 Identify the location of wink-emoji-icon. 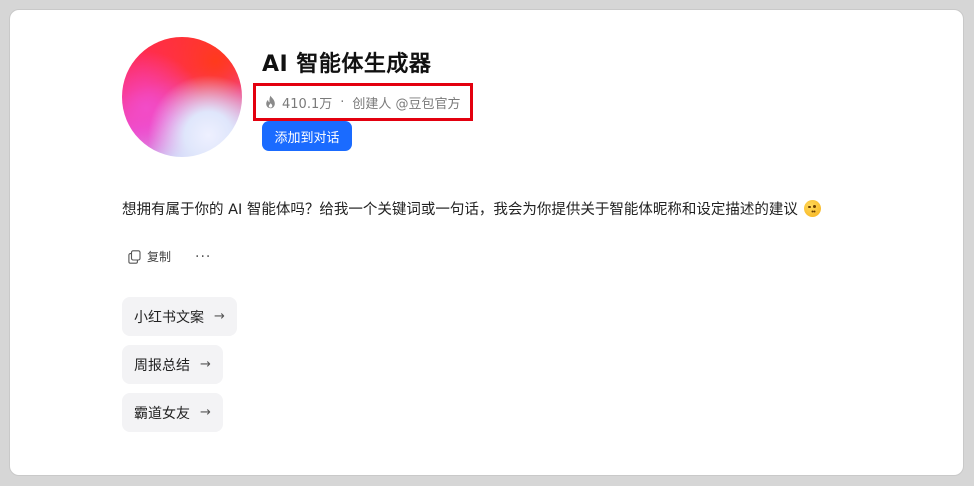
(812, 208).